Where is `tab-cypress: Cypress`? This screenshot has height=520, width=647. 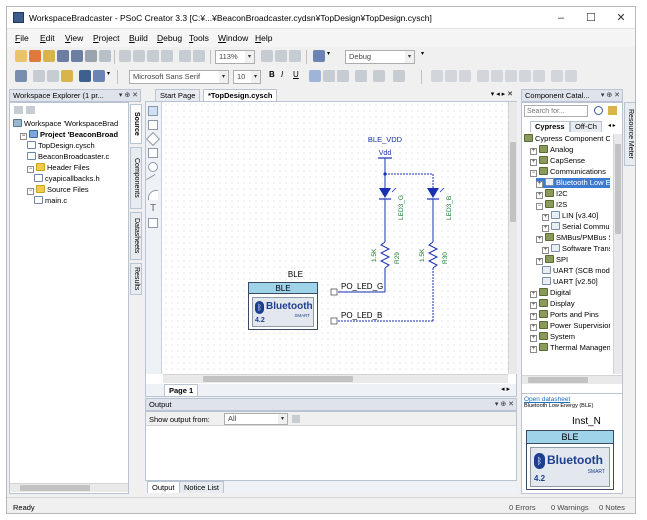 tab-cypress: Cypress is located at coordinates (550, 126).